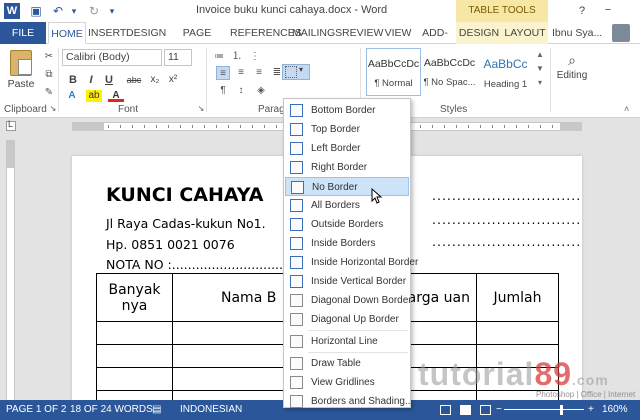 The image size is (640, 420). I want to click on editing-button: ⌕ Editing, so click(572, 66).